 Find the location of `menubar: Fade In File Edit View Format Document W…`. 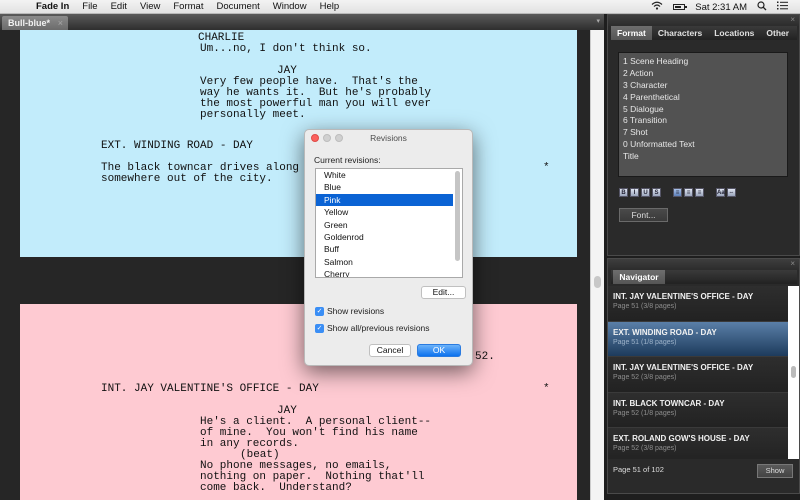

menubar: Fade In File Edit View Format Document W… is located at coordinates (400, 7).